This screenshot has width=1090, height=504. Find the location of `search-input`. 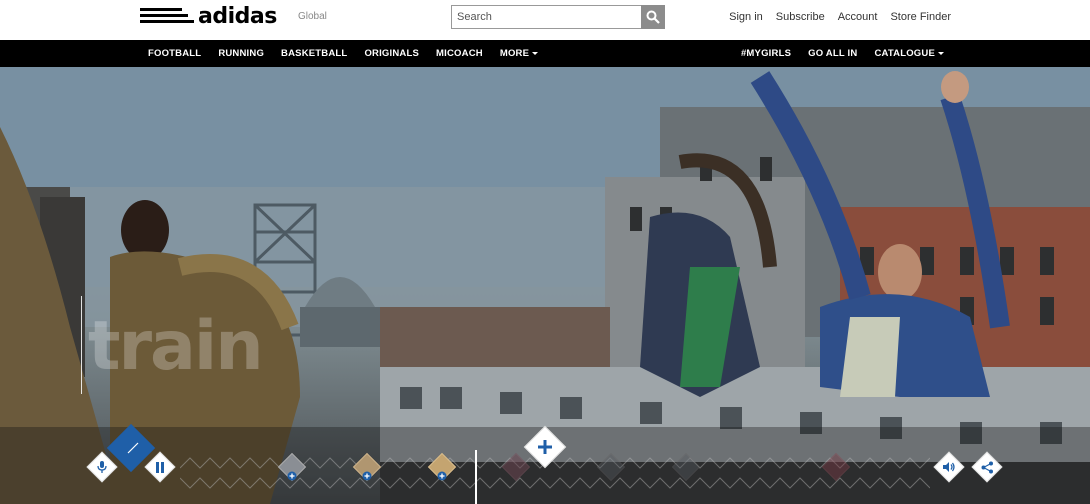

search-input is located at coordinates (546, 17).